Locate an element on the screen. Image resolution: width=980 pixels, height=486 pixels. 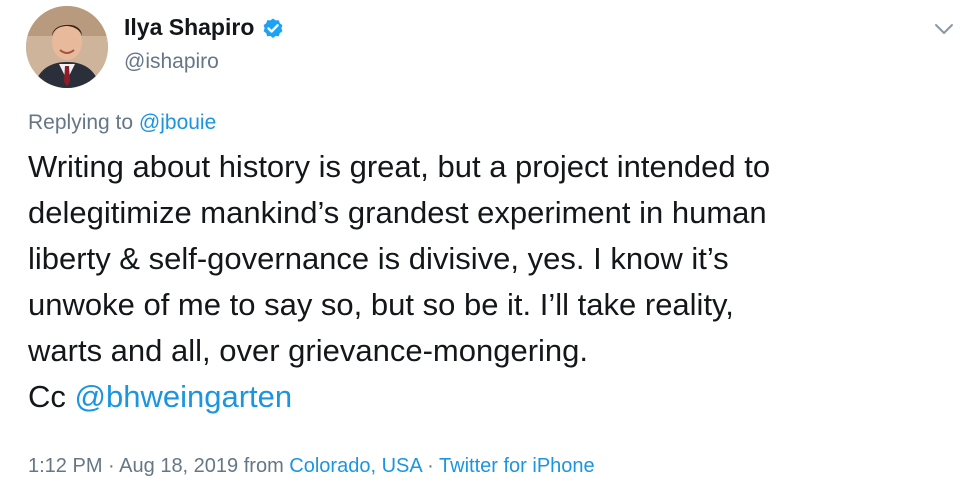
replying-to: Replying to @jbouie is located at coordinates (122, 123).